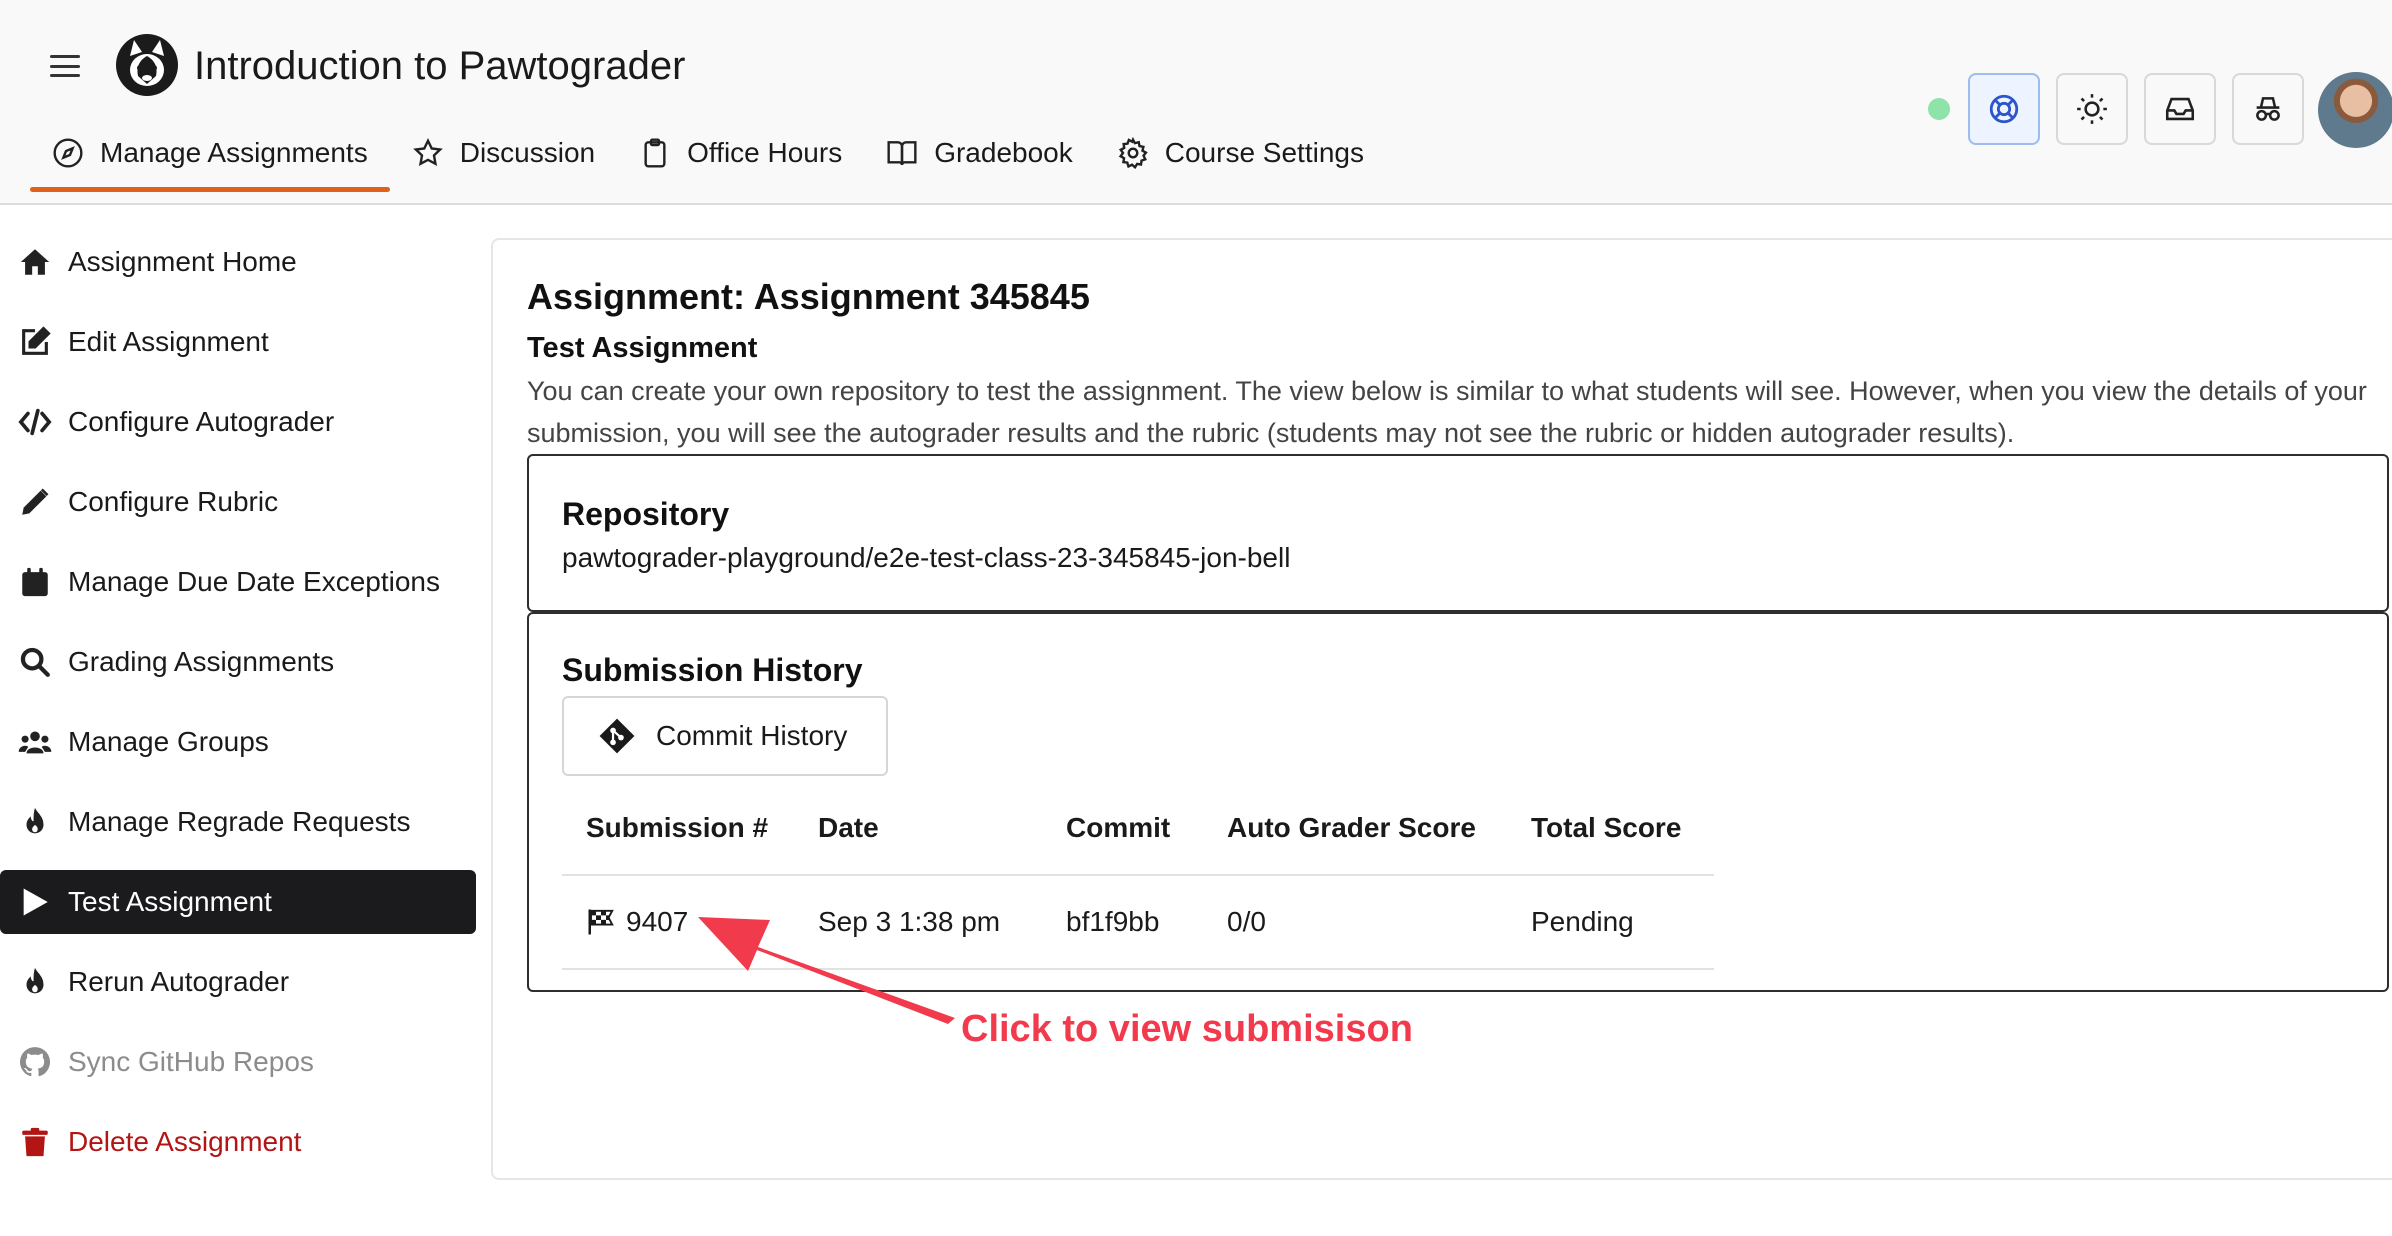  What do you see at coordinates (201, 422) in the screenshot?
I see `sidebar-item-label: Configure Autograder` at bounding box center [201, 422].